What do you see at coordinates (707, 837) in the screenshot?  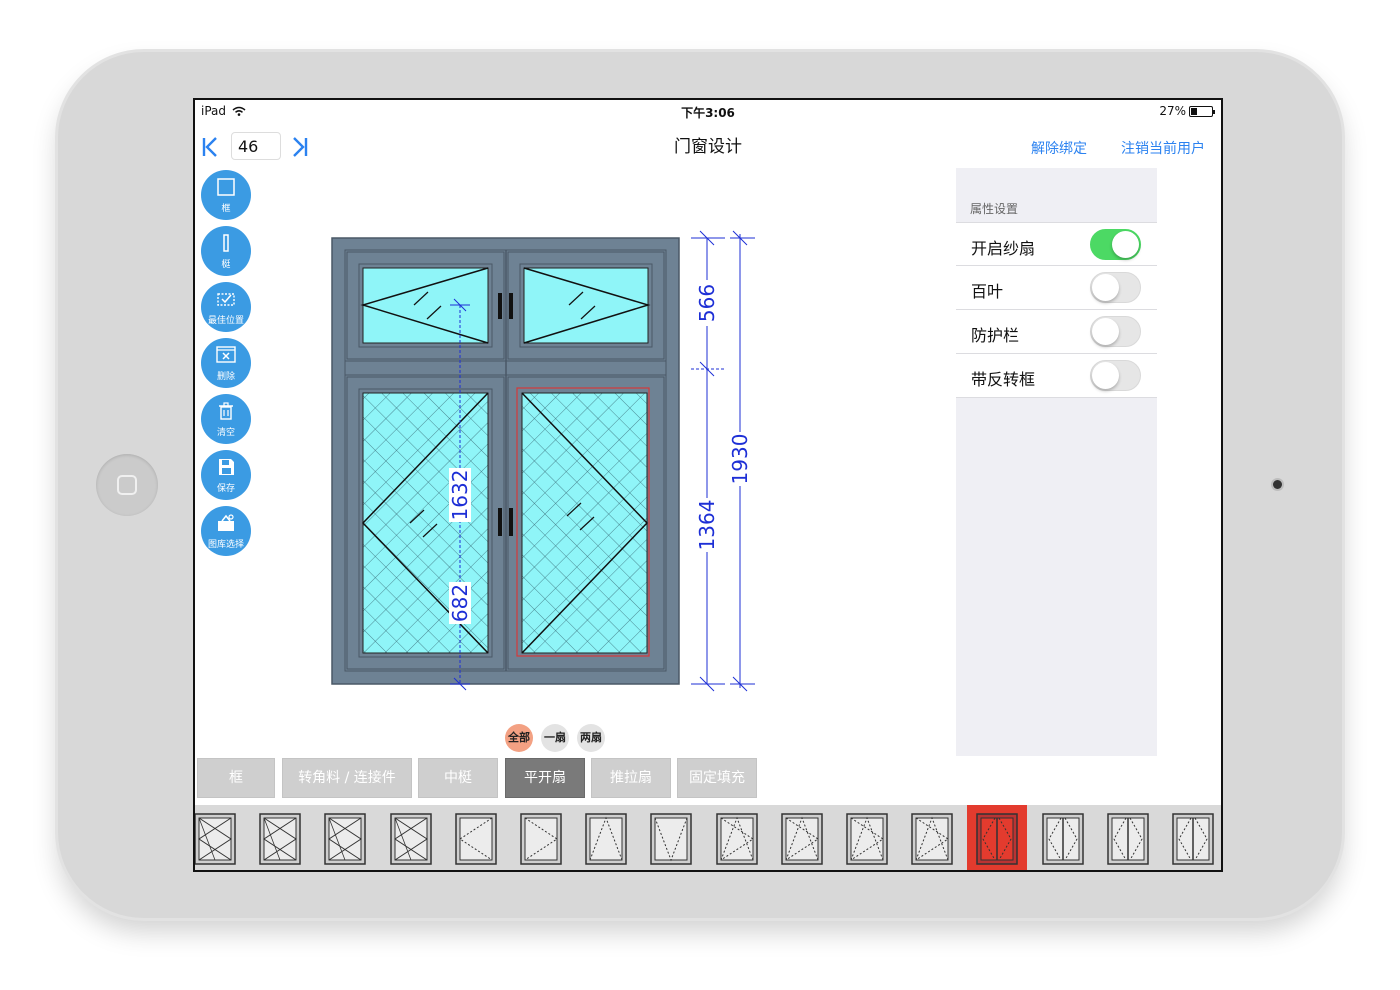 I see `component-thumbnail-strip` at bounding box center [707, 837].